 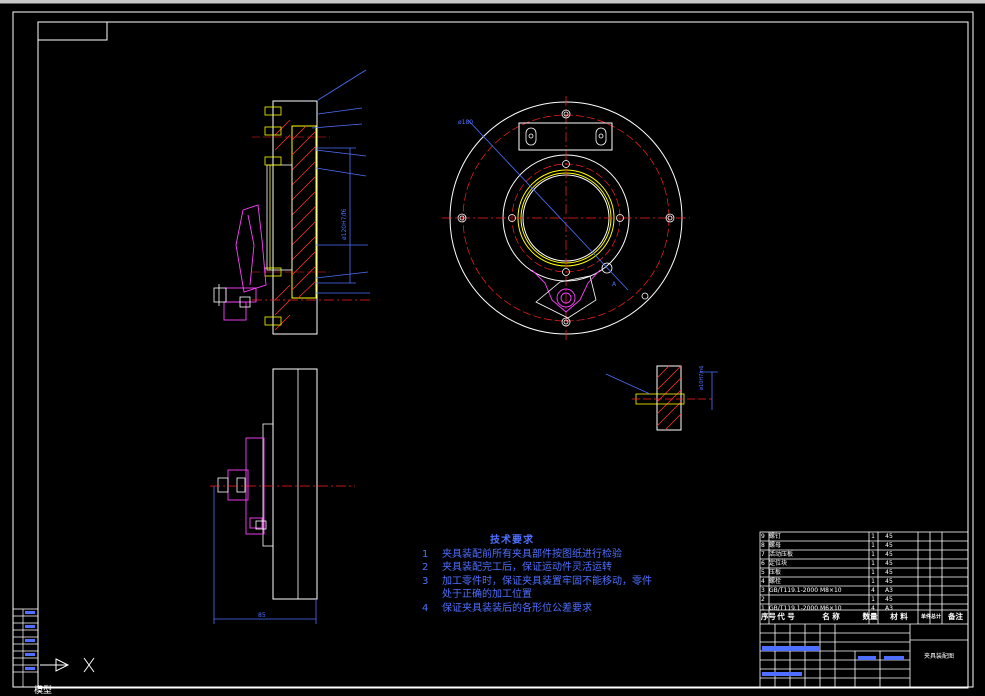 What do you see at coordinates (827, 599) in the screenshot?
I see `bom-row: 2 1 45` at bounding box center [827, 599].